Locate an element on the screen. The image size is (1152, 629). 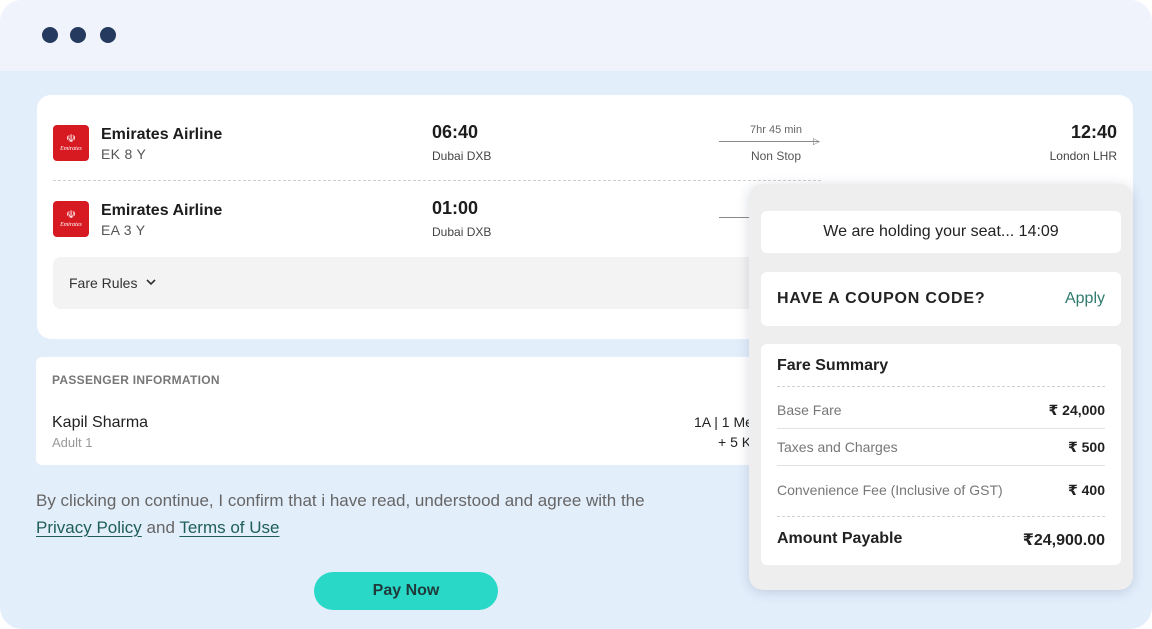
total-value: ₹24,900.00 is located at coordinates (1063, 540).